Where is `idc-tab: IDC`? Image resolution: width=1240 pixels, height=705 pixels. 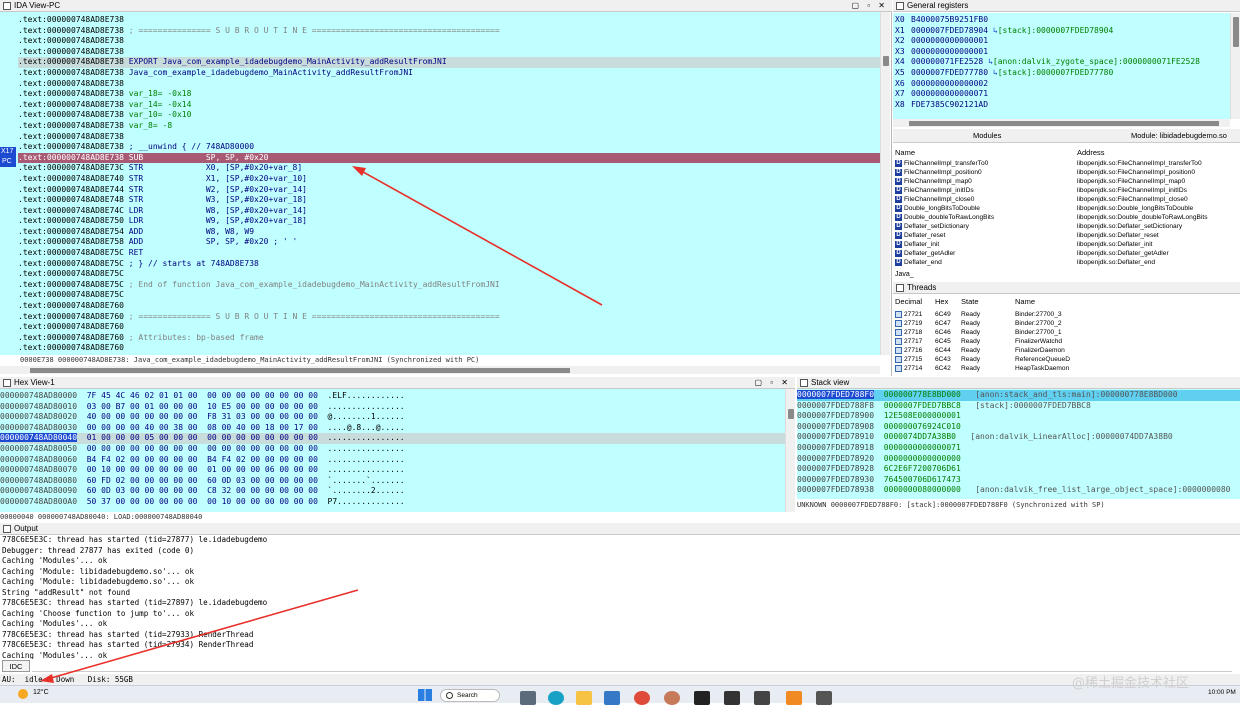 idc-tab: IDC is located at coordinates (16, 666).